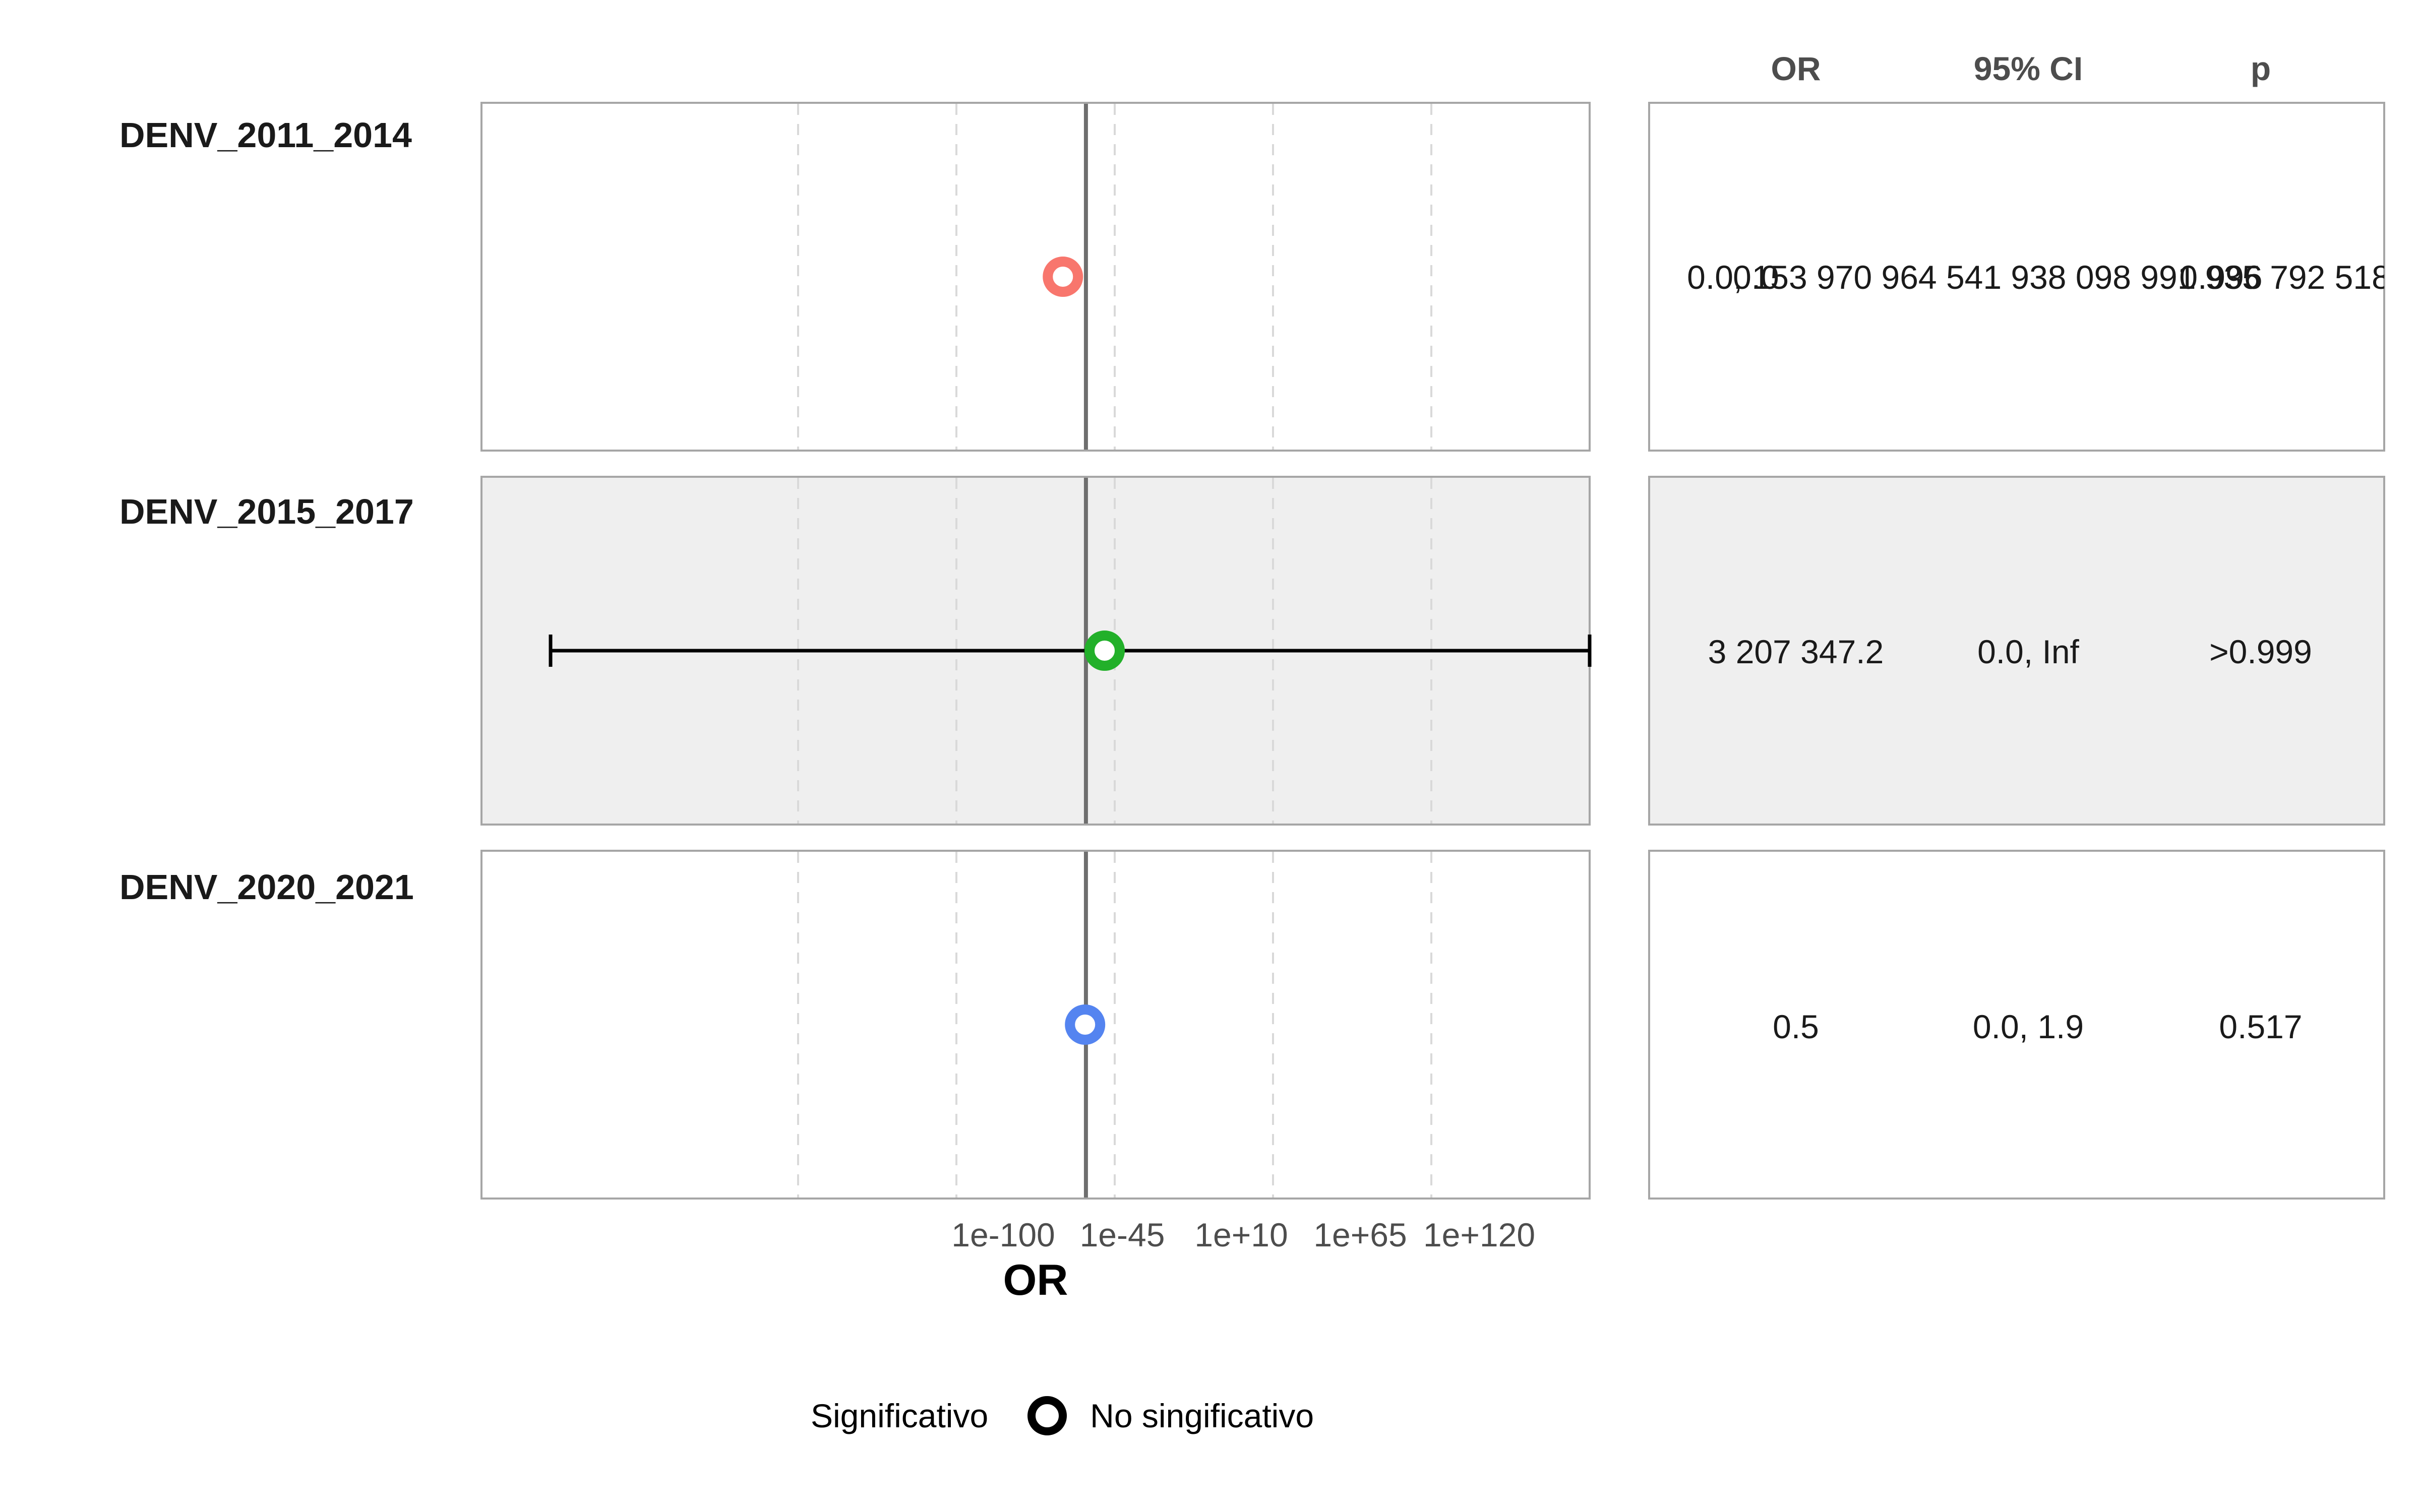  Describe the element at coordinates (2028, 68) in the screenshot. I see `table-header-ci: 95% CI` at that location.